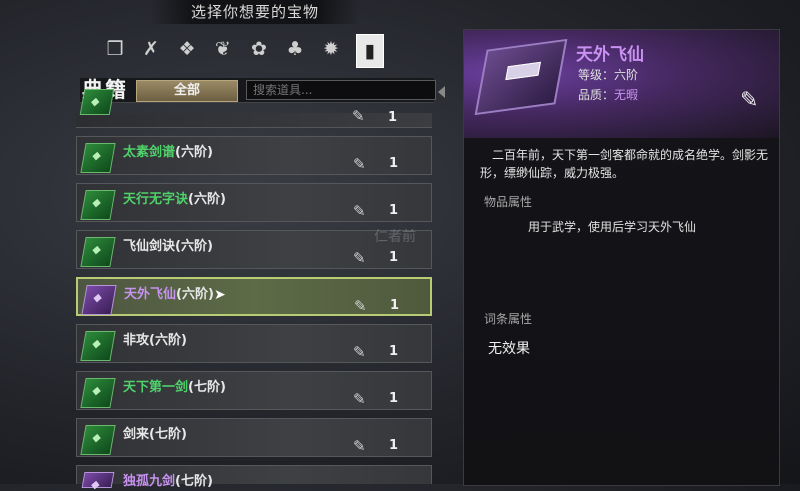 The width and height of the screenshot is (800, 491). I want to click on list-item-partial: ✎ 1, so click(254, 108).